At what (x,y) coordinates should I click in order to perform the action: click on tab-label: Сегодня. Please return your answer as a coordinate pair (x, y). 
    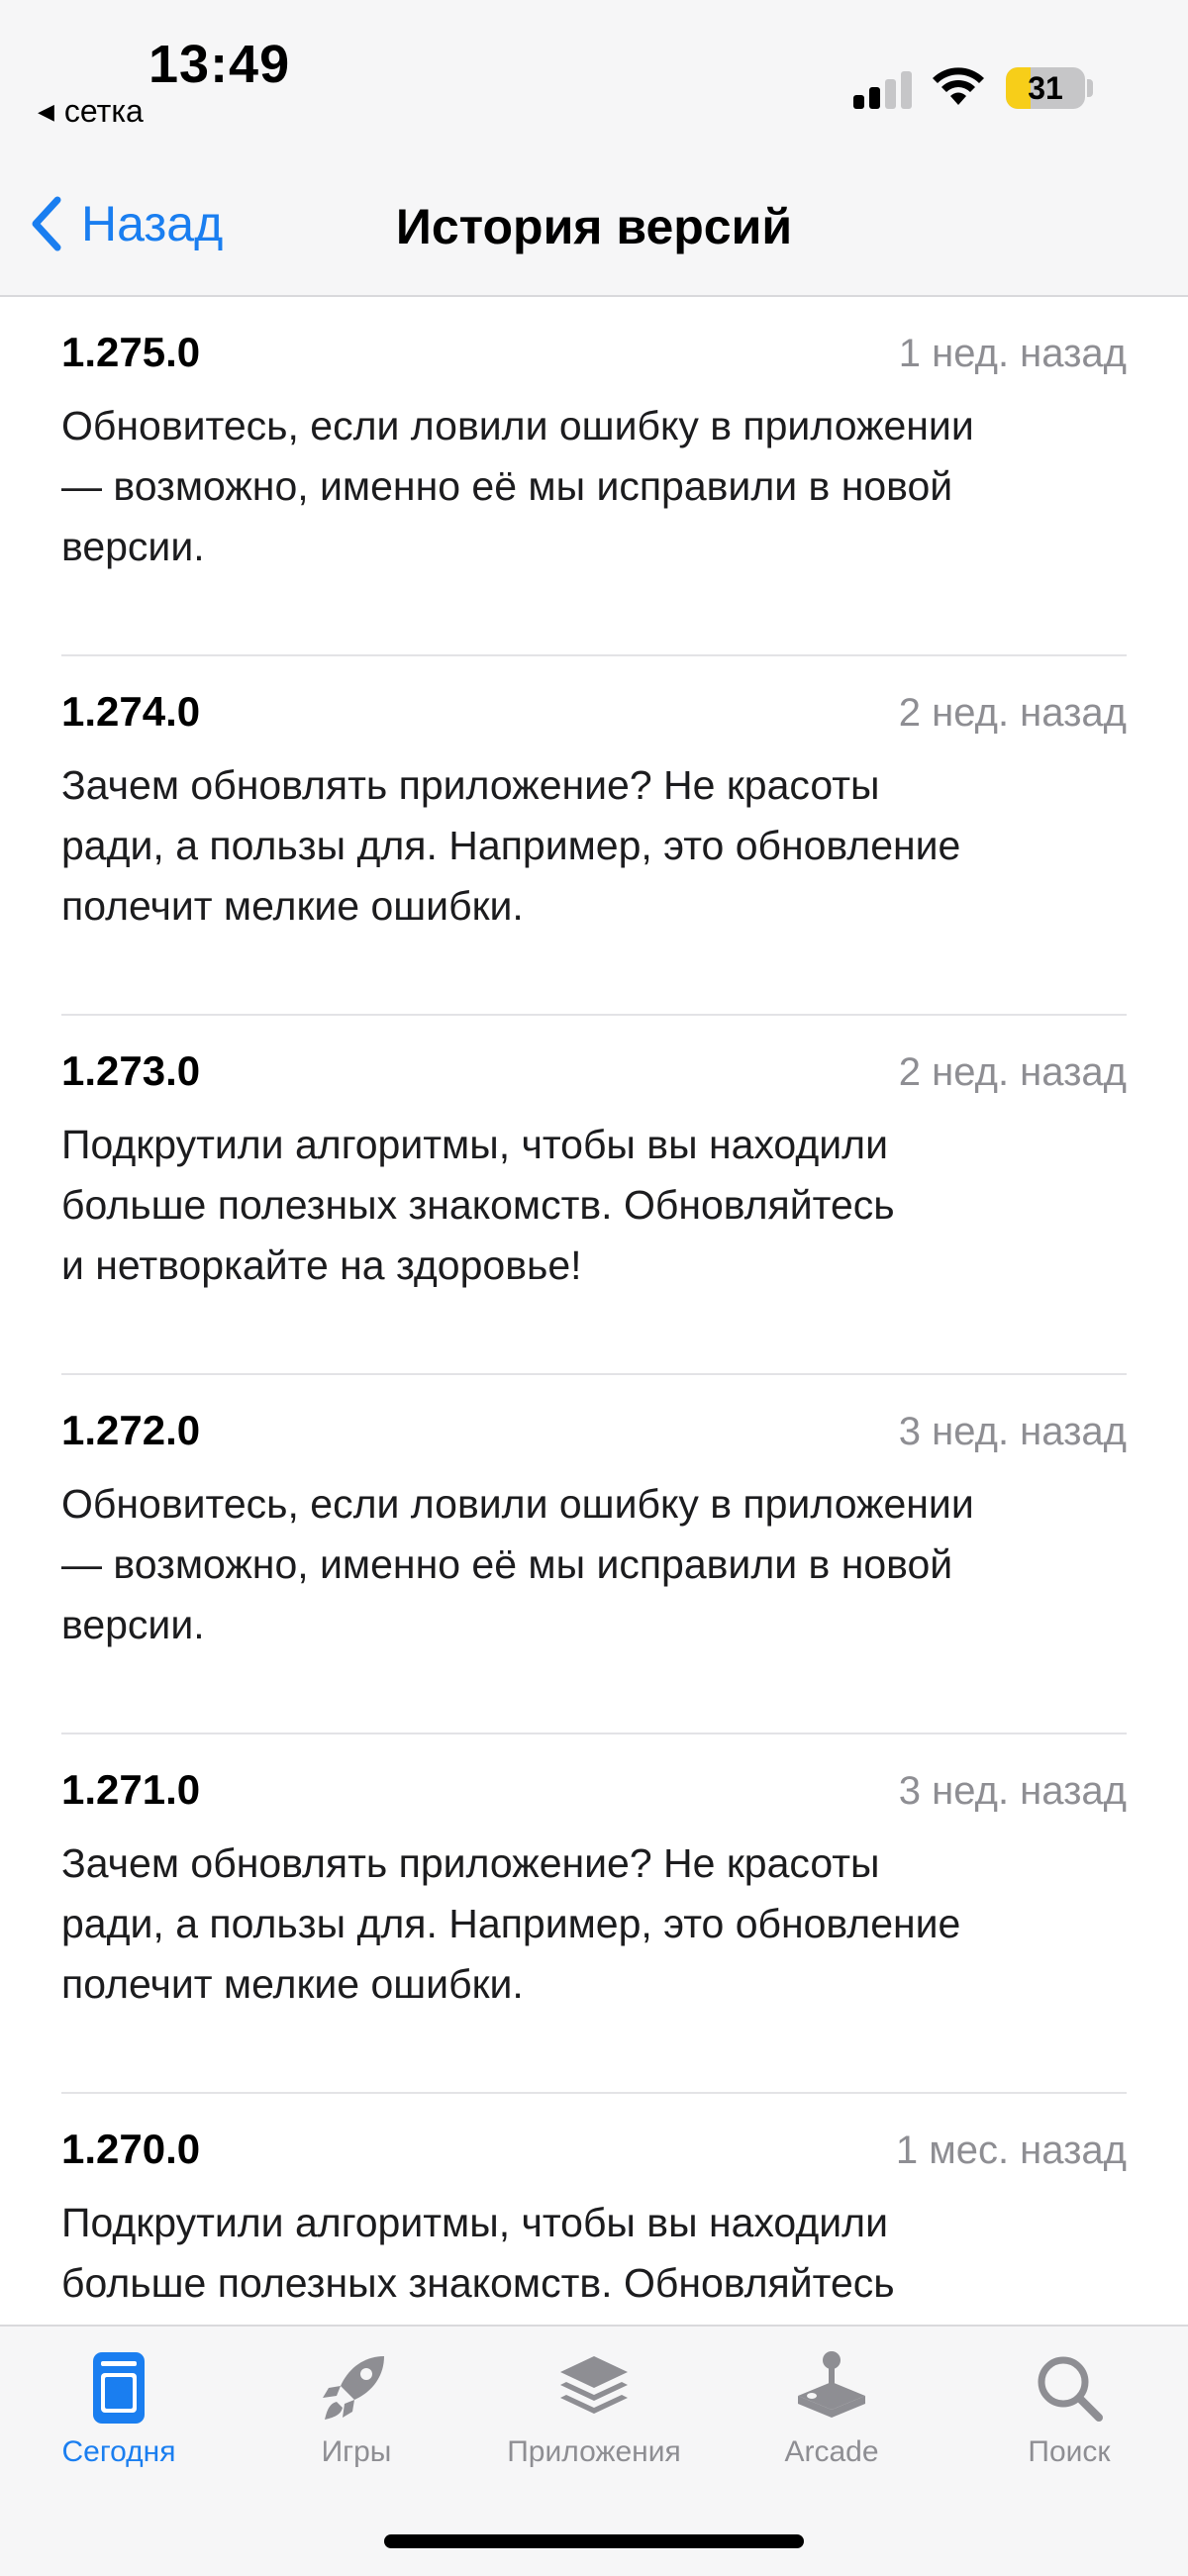
    Looking at the image, I should click on (118, 2452).